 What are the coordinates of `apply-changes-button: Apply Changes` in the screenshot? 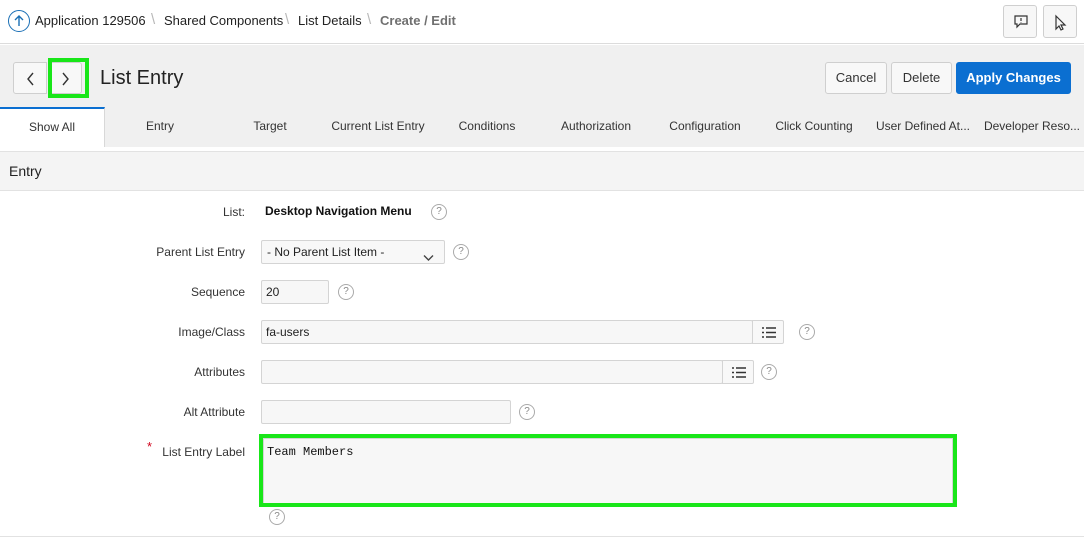 It's located at (1013, 78).